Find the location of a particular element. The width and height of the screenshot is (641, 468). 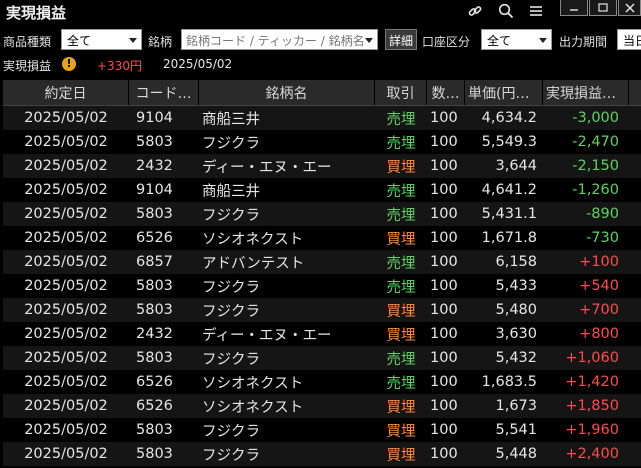

header-side: 取引 is located at coordinates (401, 92).